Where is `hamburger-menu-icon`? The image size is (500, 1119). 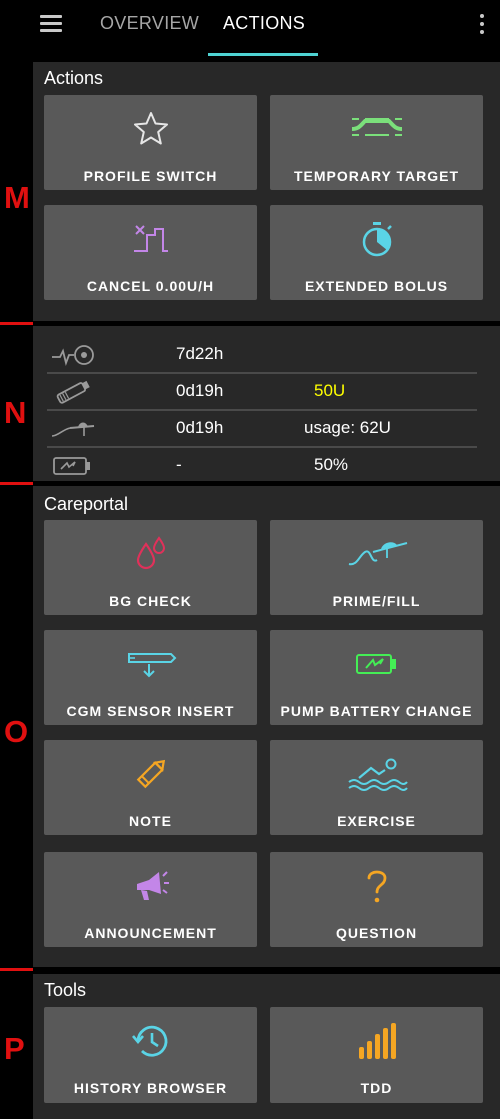
hamburger-menu-icon is located at coordinates (52, 24).